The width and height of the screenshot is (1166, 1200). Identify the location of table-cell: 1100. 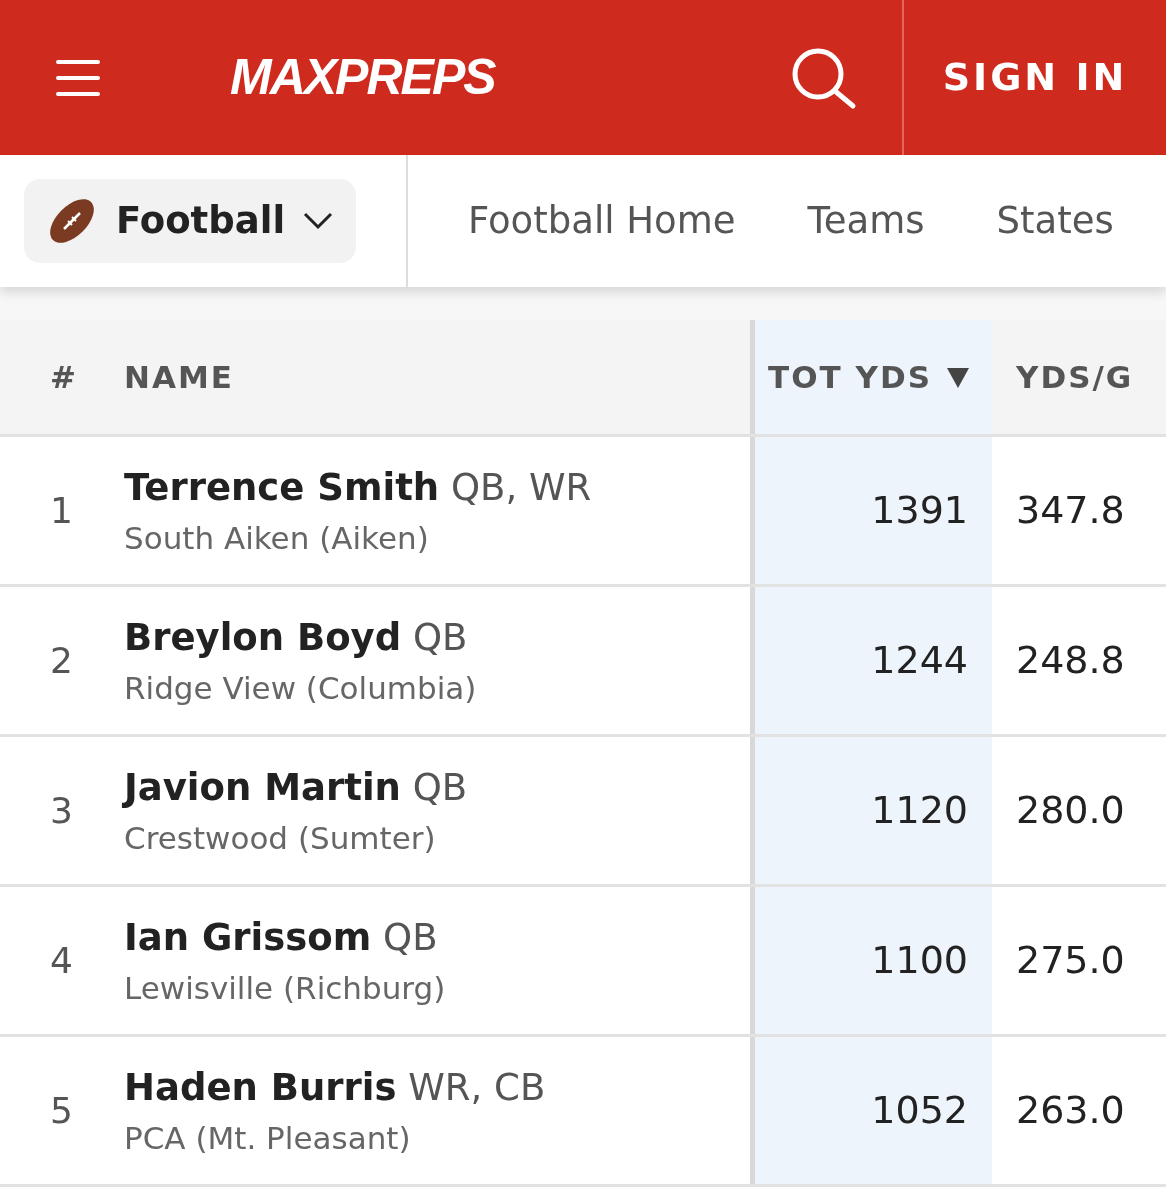
(873, 960).